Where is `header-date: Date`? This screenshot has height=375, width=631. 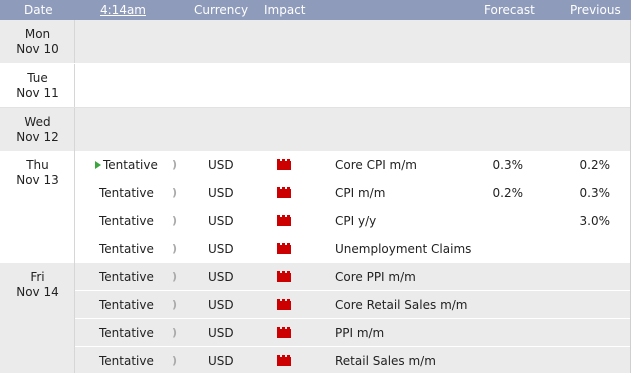
header-date: Date is located at coordinates (38, 10).